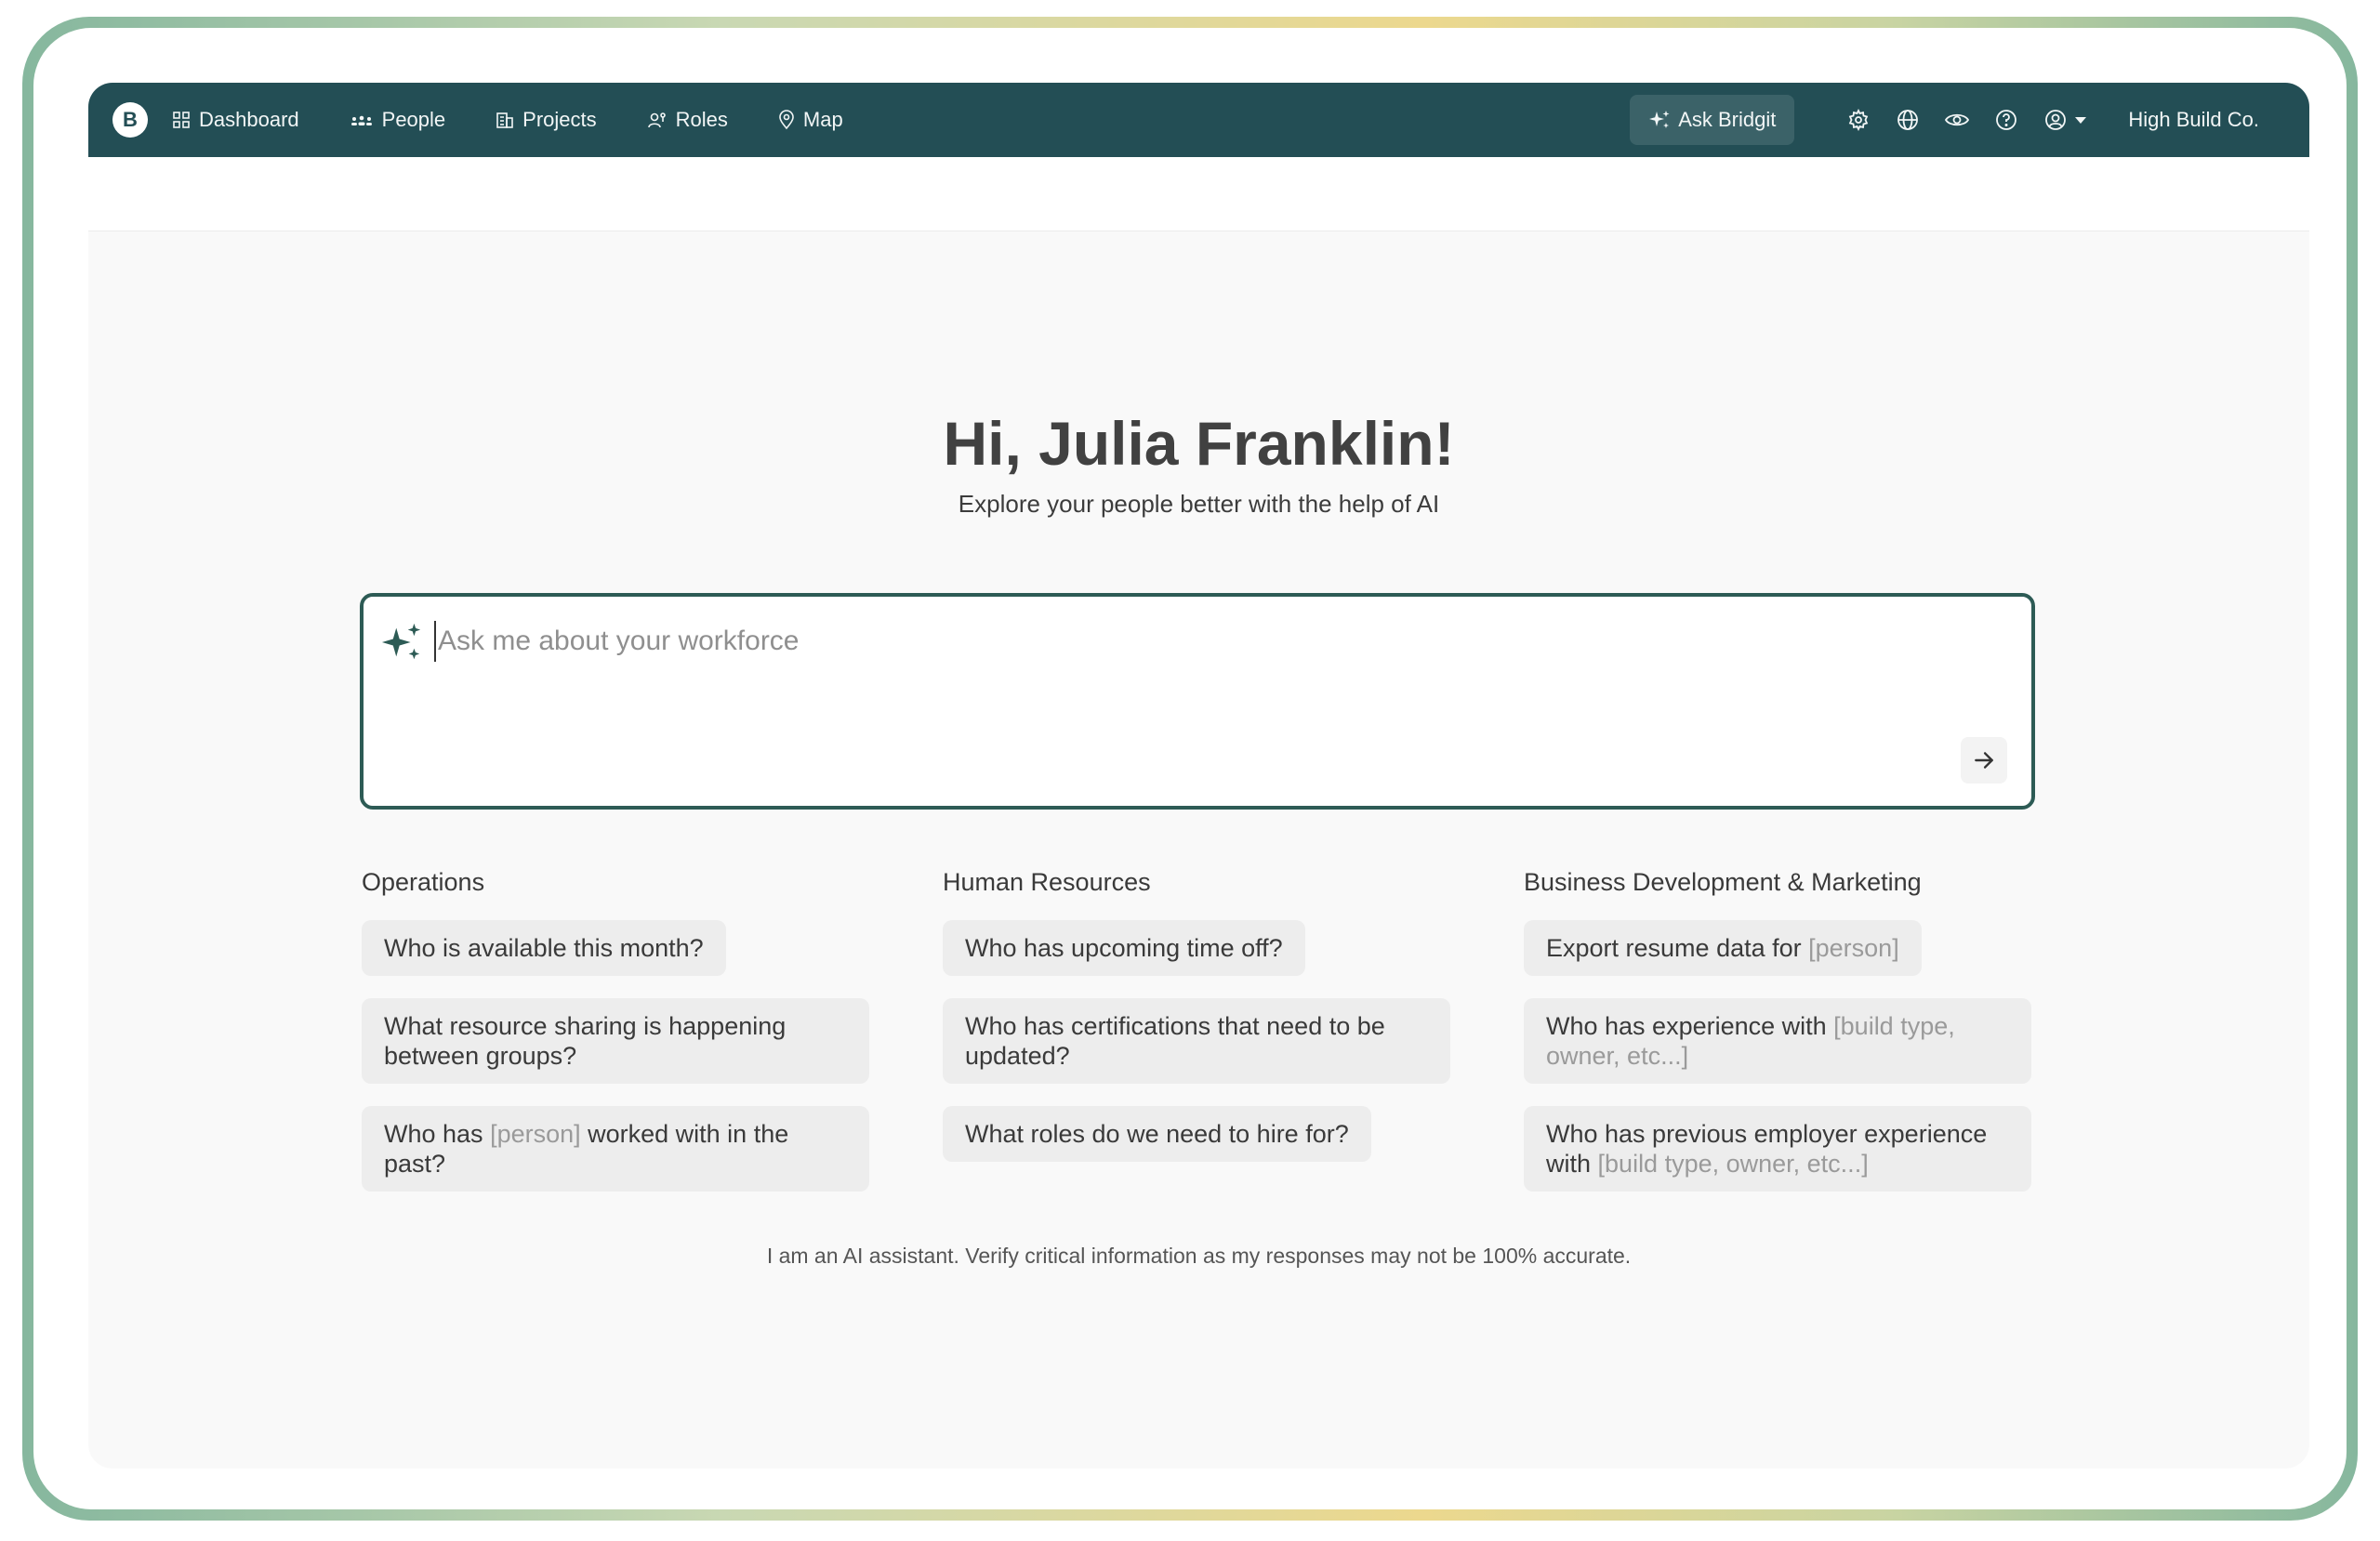 The width and height of the screenshot is (2380, 1541). What do you see at coordinates (2193, 120) in the screenshot?
I see `company-name: High Build Co.` at bounding box center [2193, 120].